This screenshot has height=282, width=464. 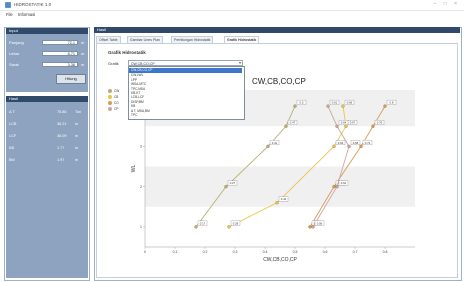 What do you see at coordinates (140, 111) in the screenshot?
I see `dropdown-option: Δ T, MSA,BM` at bounding box center [140, 111].